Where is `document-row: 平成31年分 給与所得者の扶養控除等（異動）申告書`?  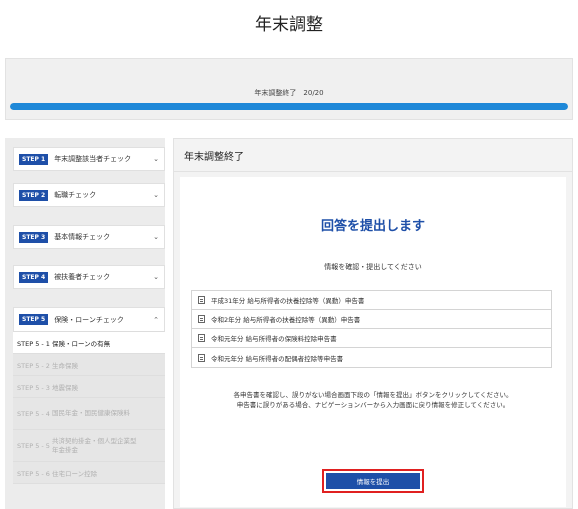
document-row: 平成31年分 給与所得者の扶養控除等（異動）申告書 is located at coordinates (371, 300).